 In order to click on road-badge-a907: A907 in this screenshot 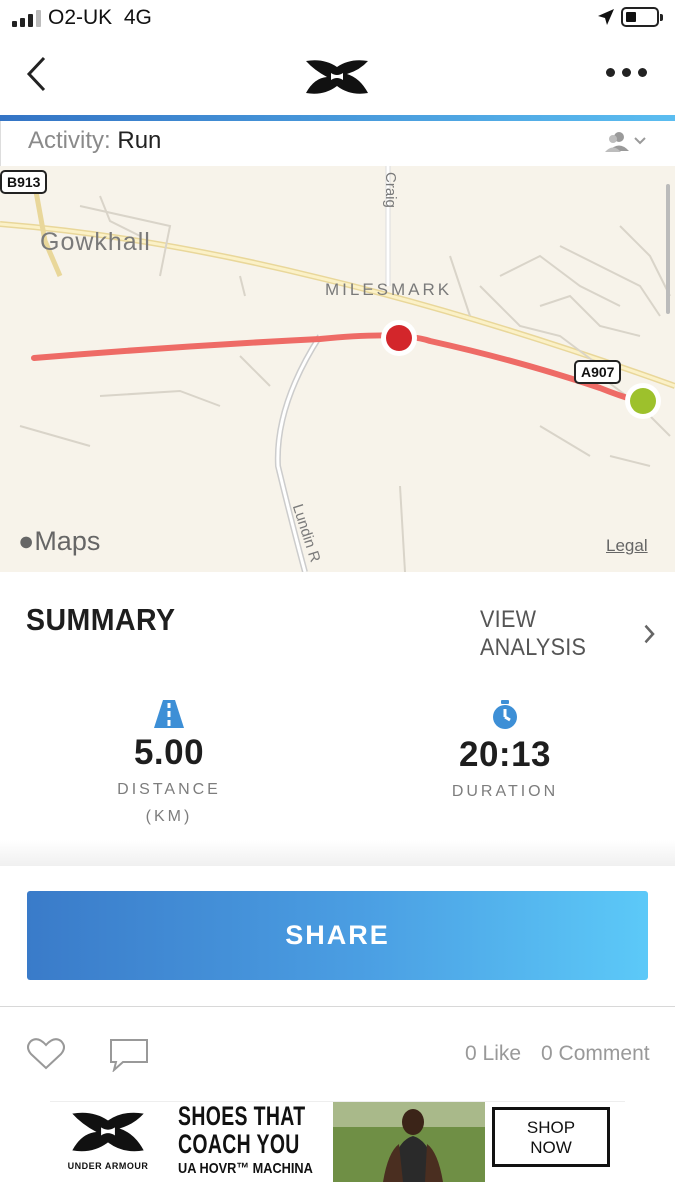, I will do `click(598, 372)`.